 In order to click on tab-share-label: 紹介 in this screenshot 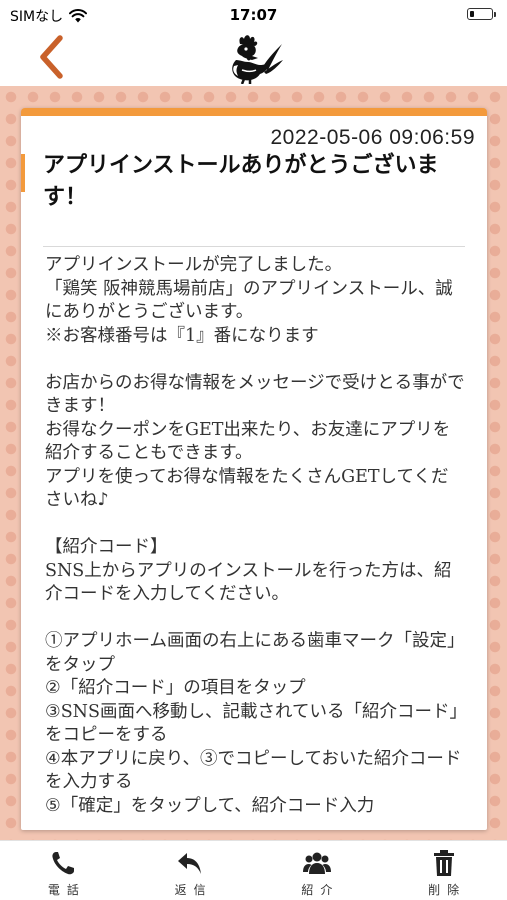, I will do `click(320, 890)`.